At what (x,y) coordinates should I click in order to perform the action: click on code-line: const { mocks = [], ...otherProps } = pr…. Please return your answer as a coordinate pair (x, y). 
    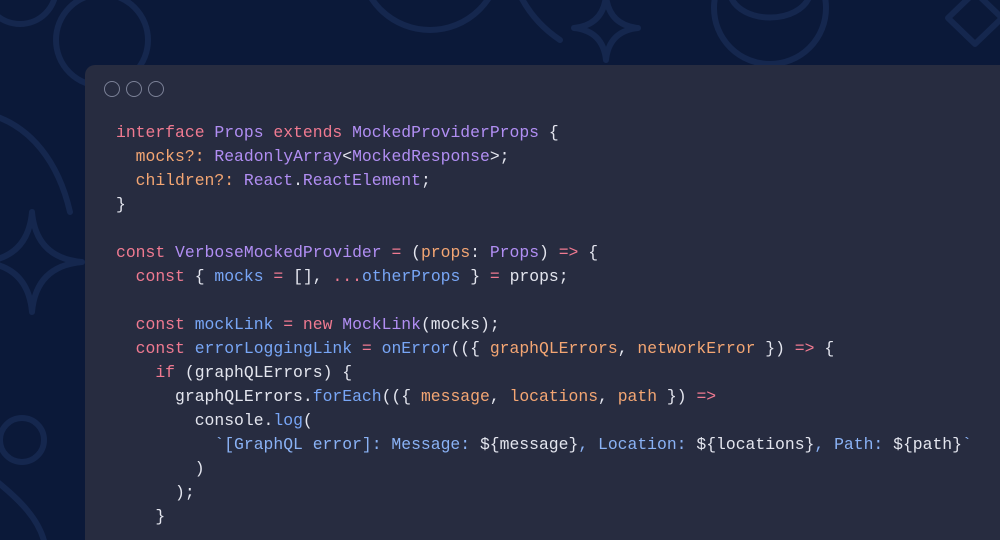
    Looking at the image, I should click on (544, 277).